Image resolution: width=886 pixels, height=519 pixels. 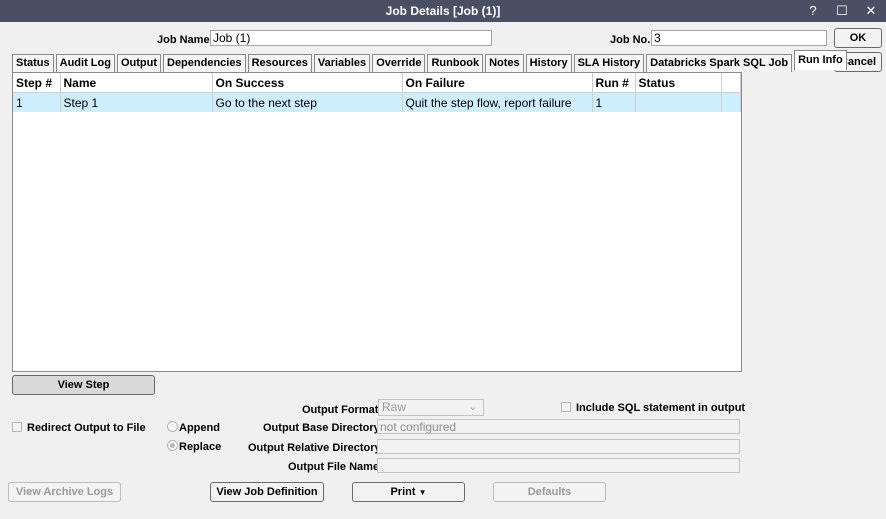 What do you see at coordinates (422, 492) in the screenshot?
I see `caret-down-icon: ▼` at bounding box center [422, 492].